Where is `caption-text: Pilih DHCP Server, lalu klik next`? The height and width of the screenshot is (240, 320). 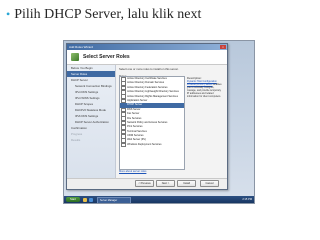
caption-text: Pilih DHCP Server, lalu klik next is located at coordinates (108, 14).